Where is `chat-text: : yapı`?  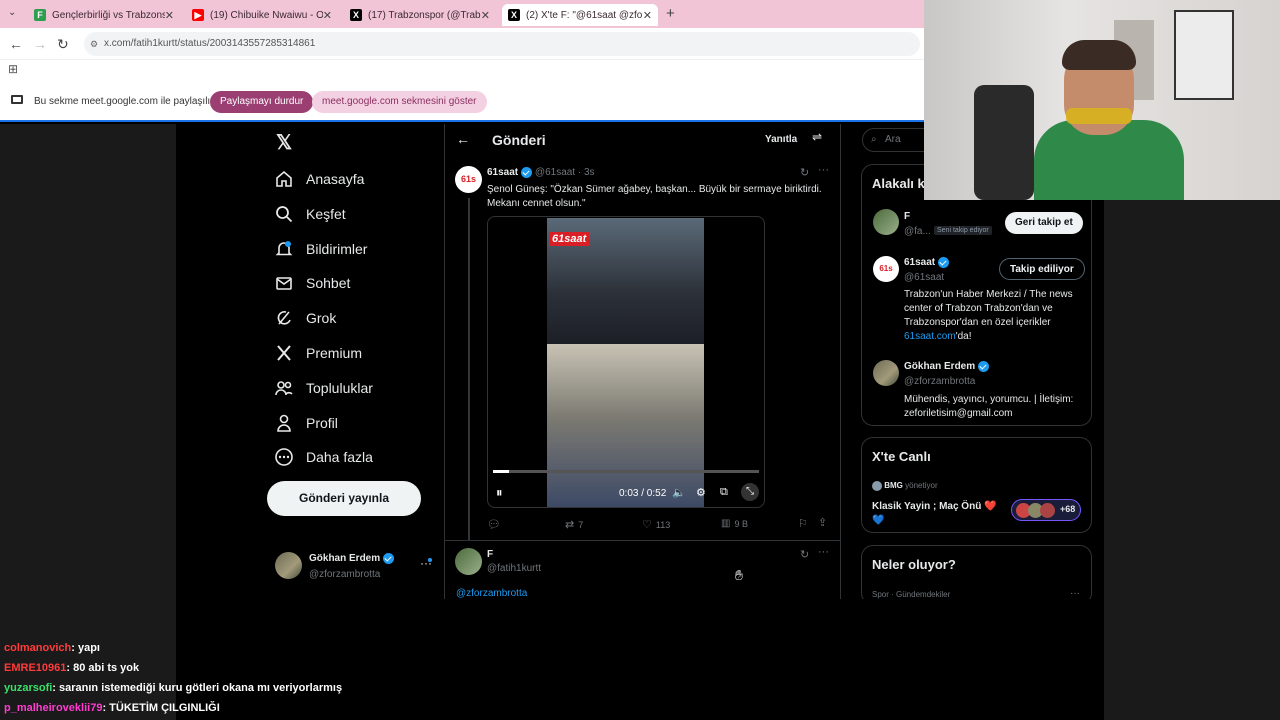
chat-text: : yapı is located at coordinates (85, 648).